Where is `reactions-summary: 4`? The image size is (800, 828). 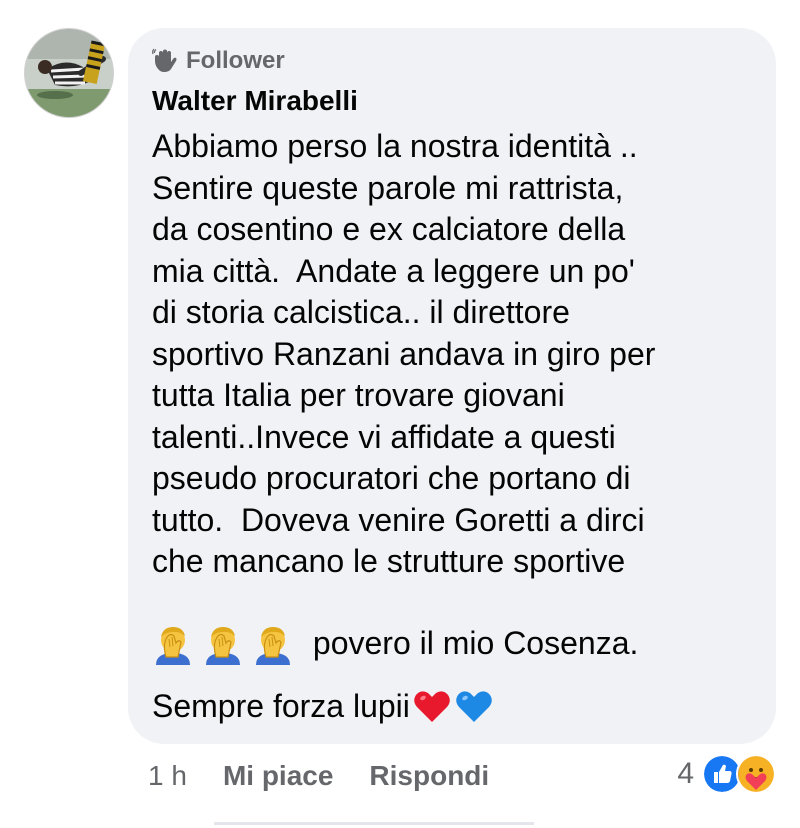 reactions-summary: 4 is located at coordinates (726, 774).